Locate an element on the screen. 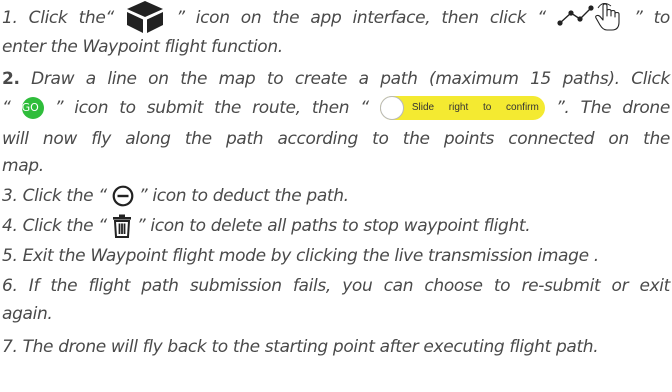 Image resolution: width=672 pixels, height=392 pixels. step-4-text-a: 4. Click the “ is located at coordinates (54, 226).